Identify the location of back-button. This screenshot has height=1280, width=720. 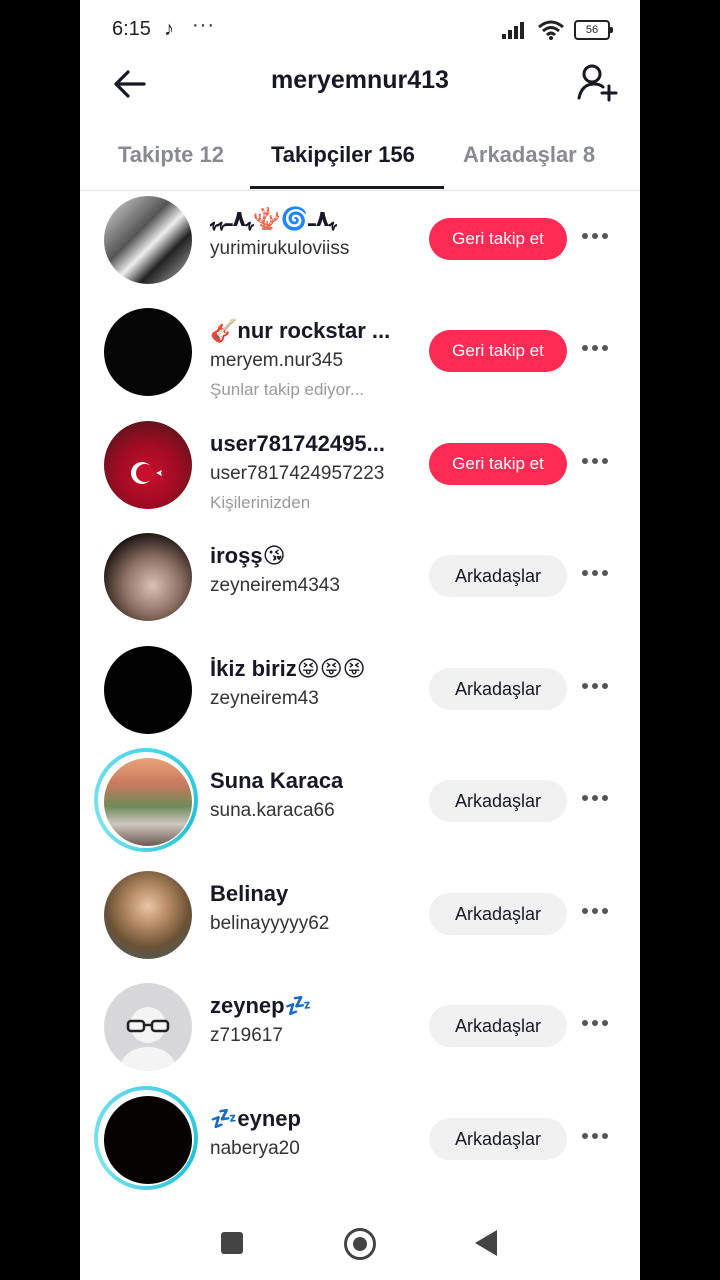
(486, 1243).